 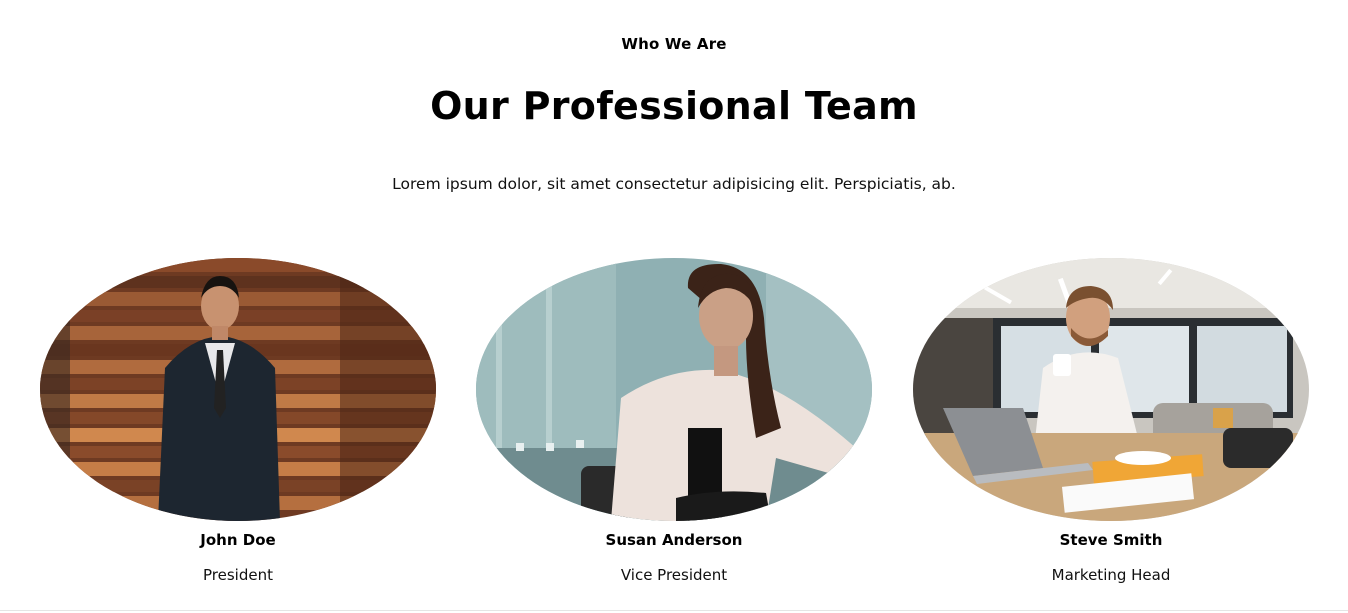 What do you see at coordinates (238, 540) in the screenshot?
I see `team-member-name: John Doe` at bounding box center [238, 540].